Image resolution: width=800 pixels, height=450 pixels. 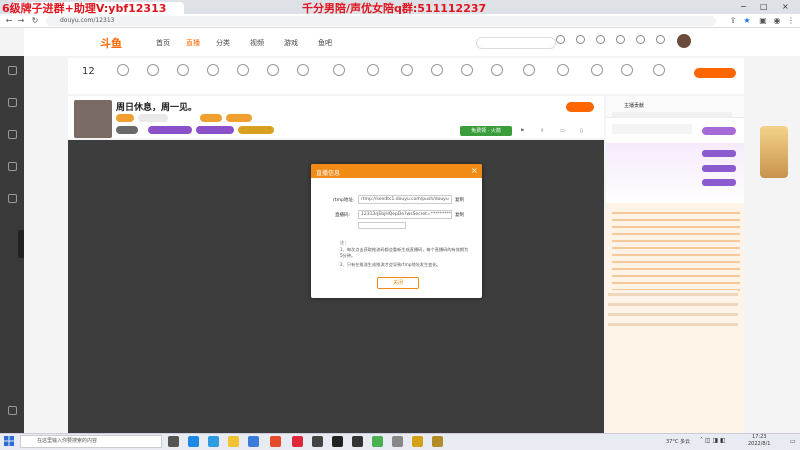 I want to click on minimize-icon: −, so click(x=743, y=6).